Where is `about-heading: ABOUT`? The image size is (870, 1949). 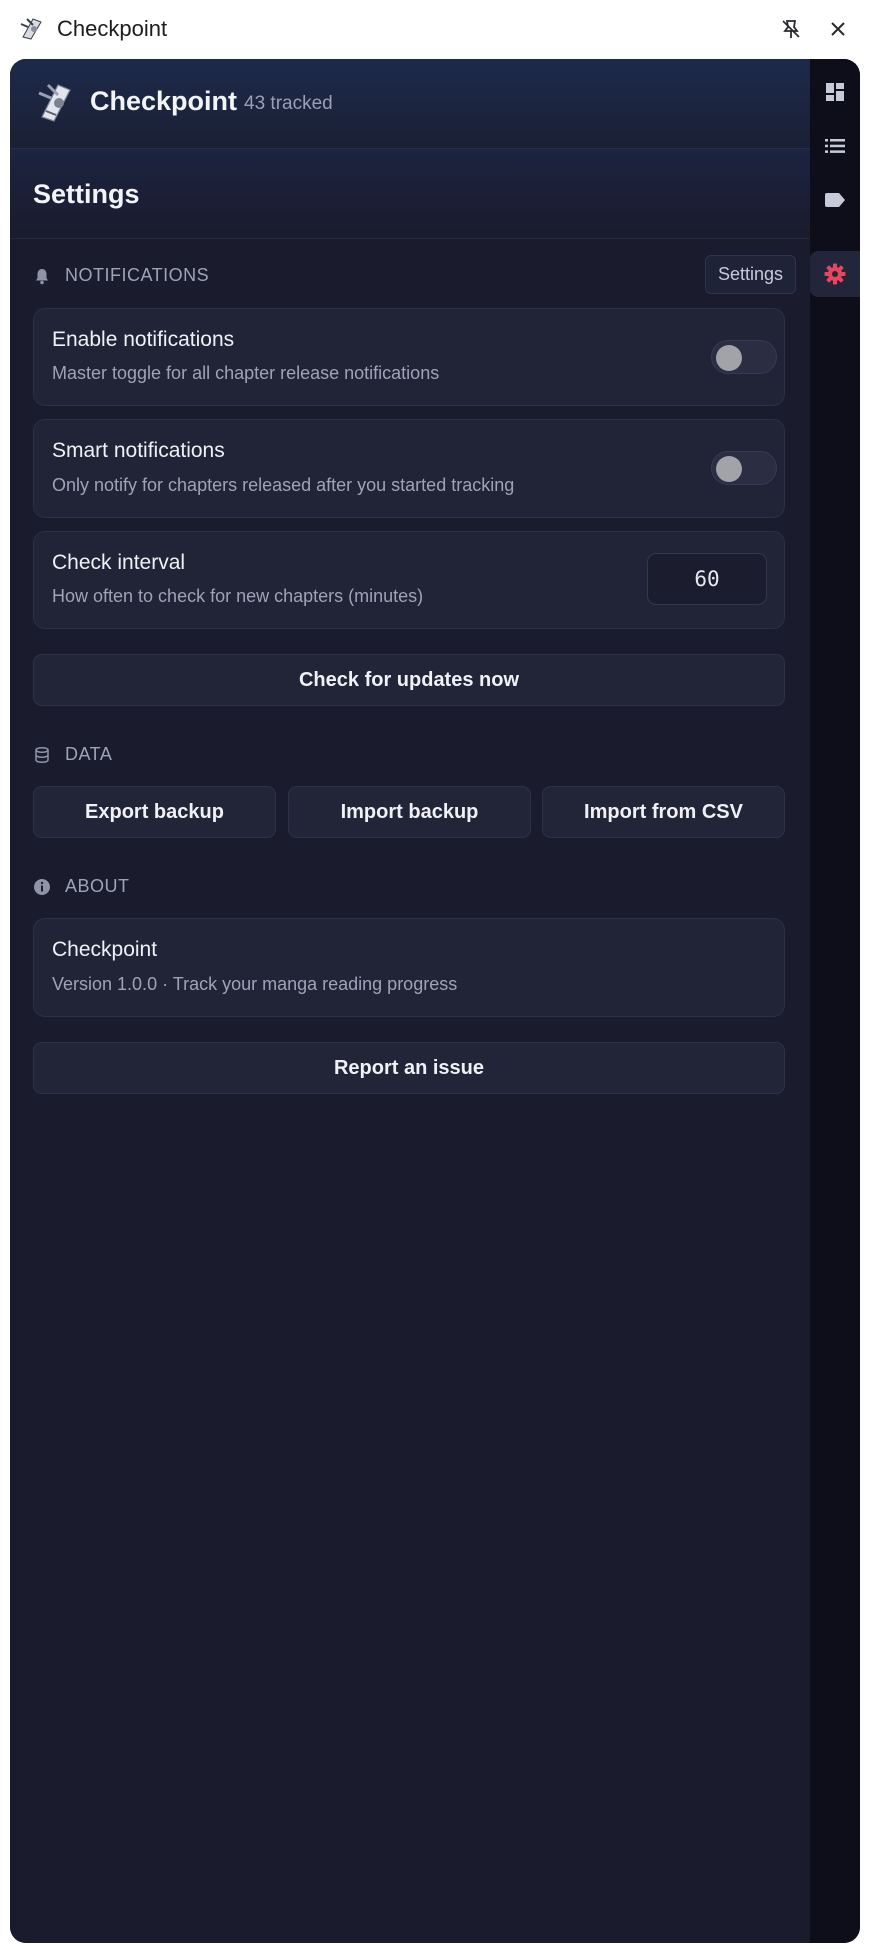
about-heading: ABOUT is located at coordinates (97, 886).